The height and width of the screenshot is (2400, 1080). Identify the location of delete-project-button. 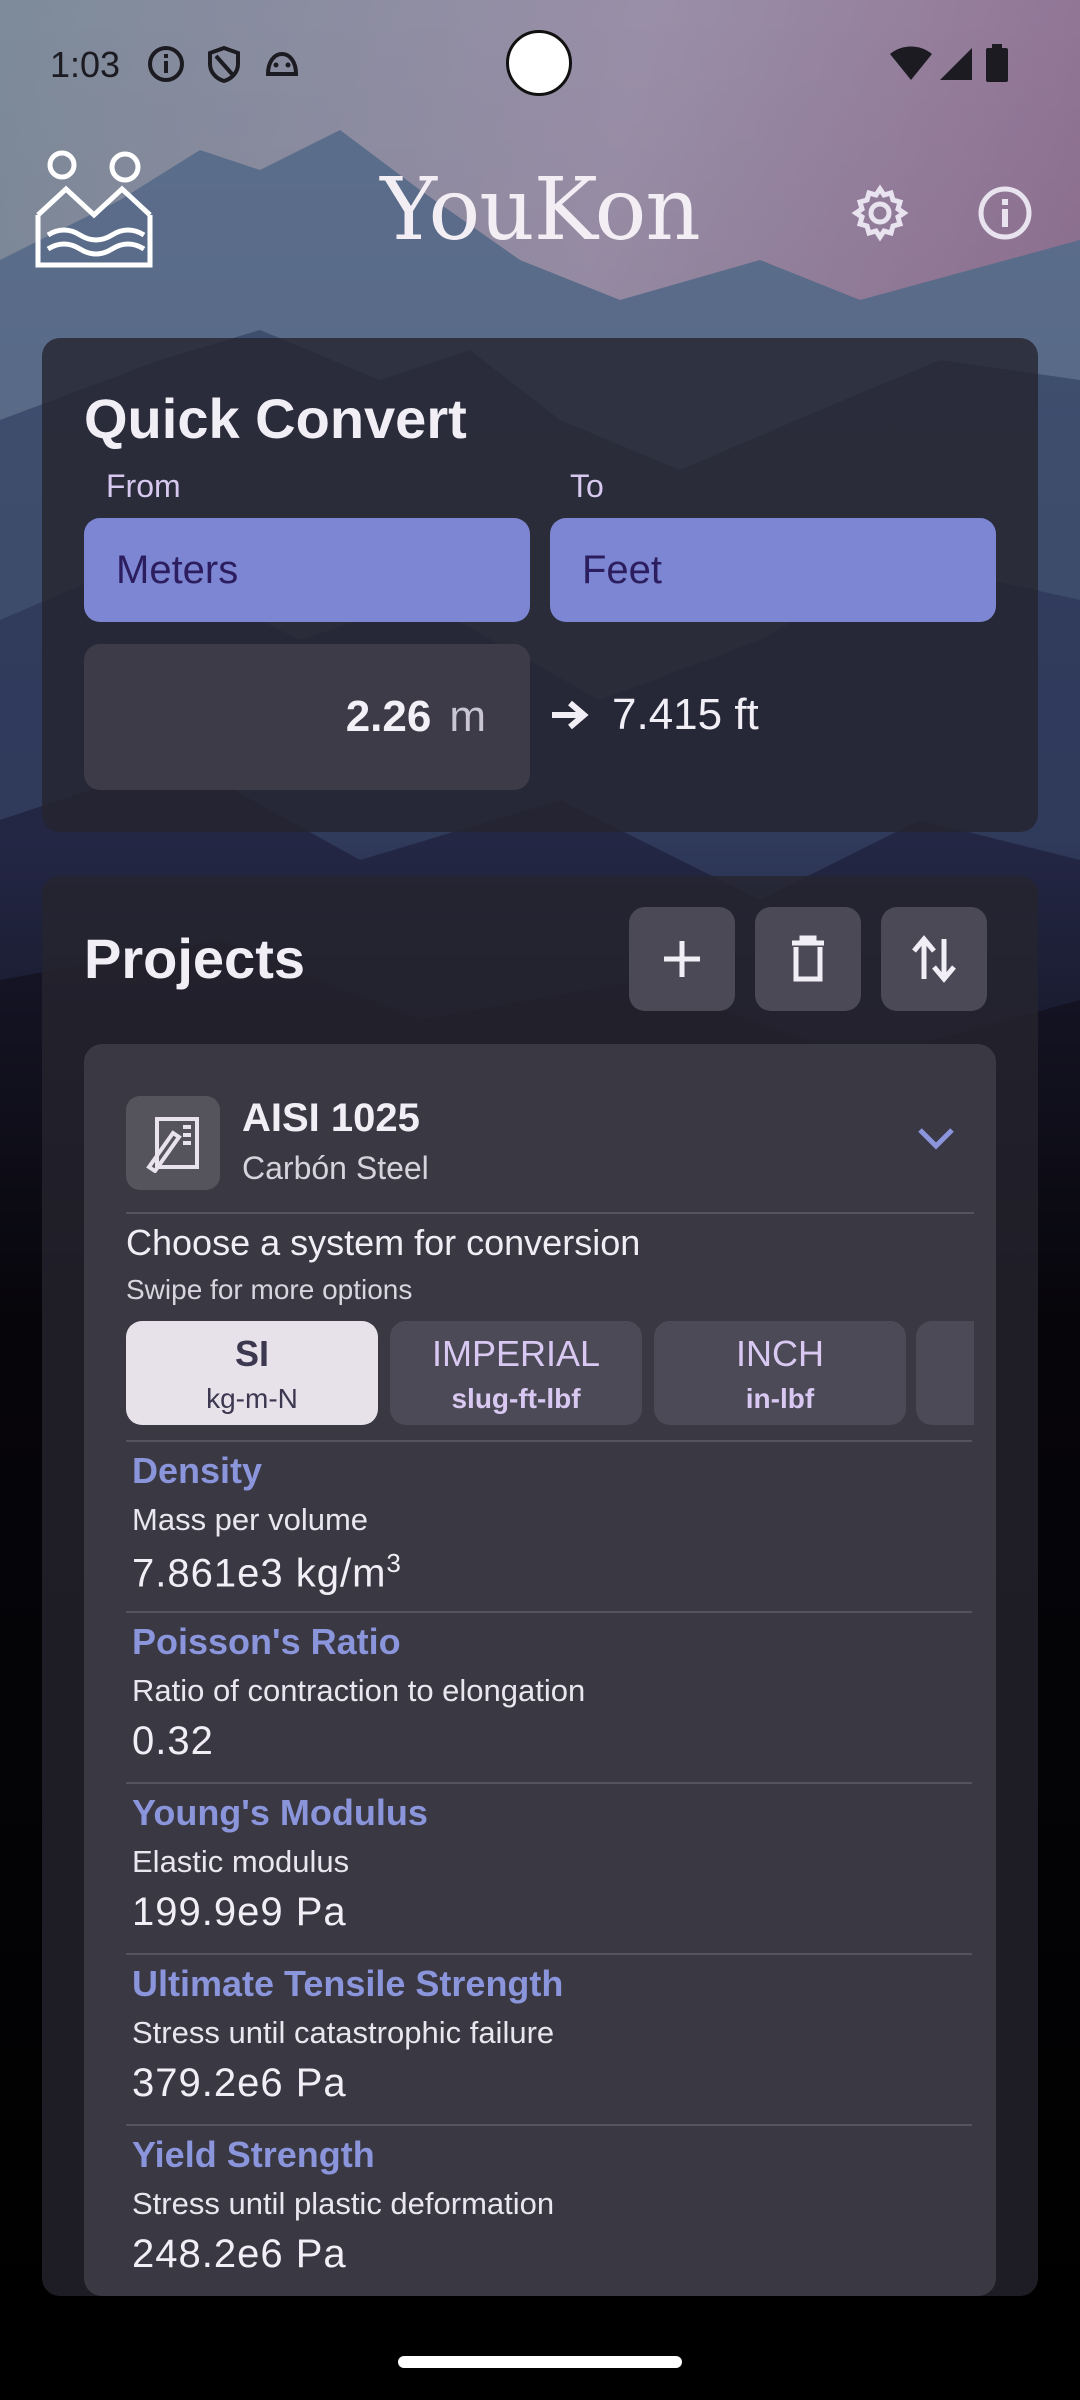
(808, 959).